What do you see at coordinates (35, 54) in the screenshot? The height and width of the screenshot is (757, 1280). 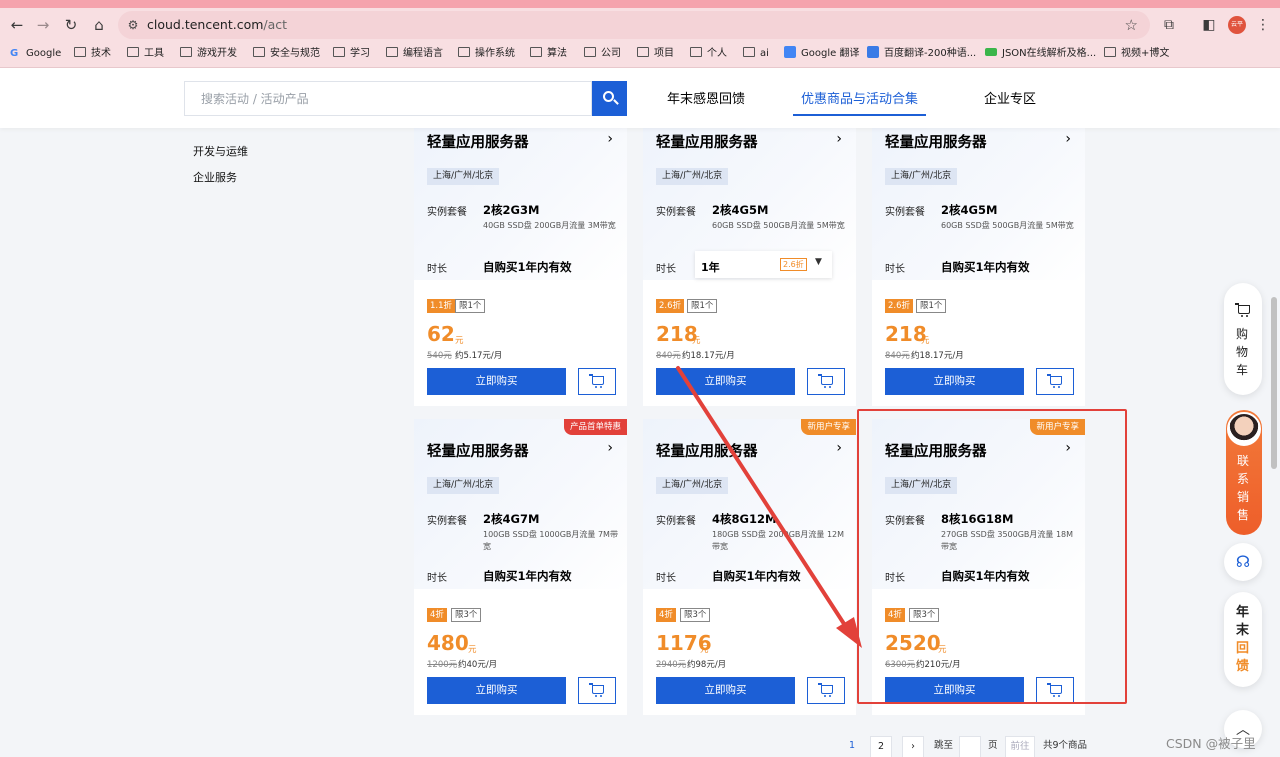 I see `bookmark-google: G Google` at bounding box center [35, 54].